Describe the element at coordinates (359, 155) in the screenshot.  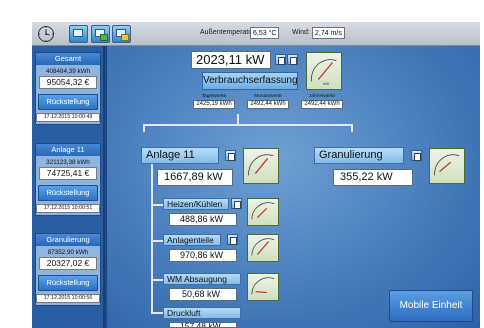
I see `granulierung-label: Granulierung` at that location.